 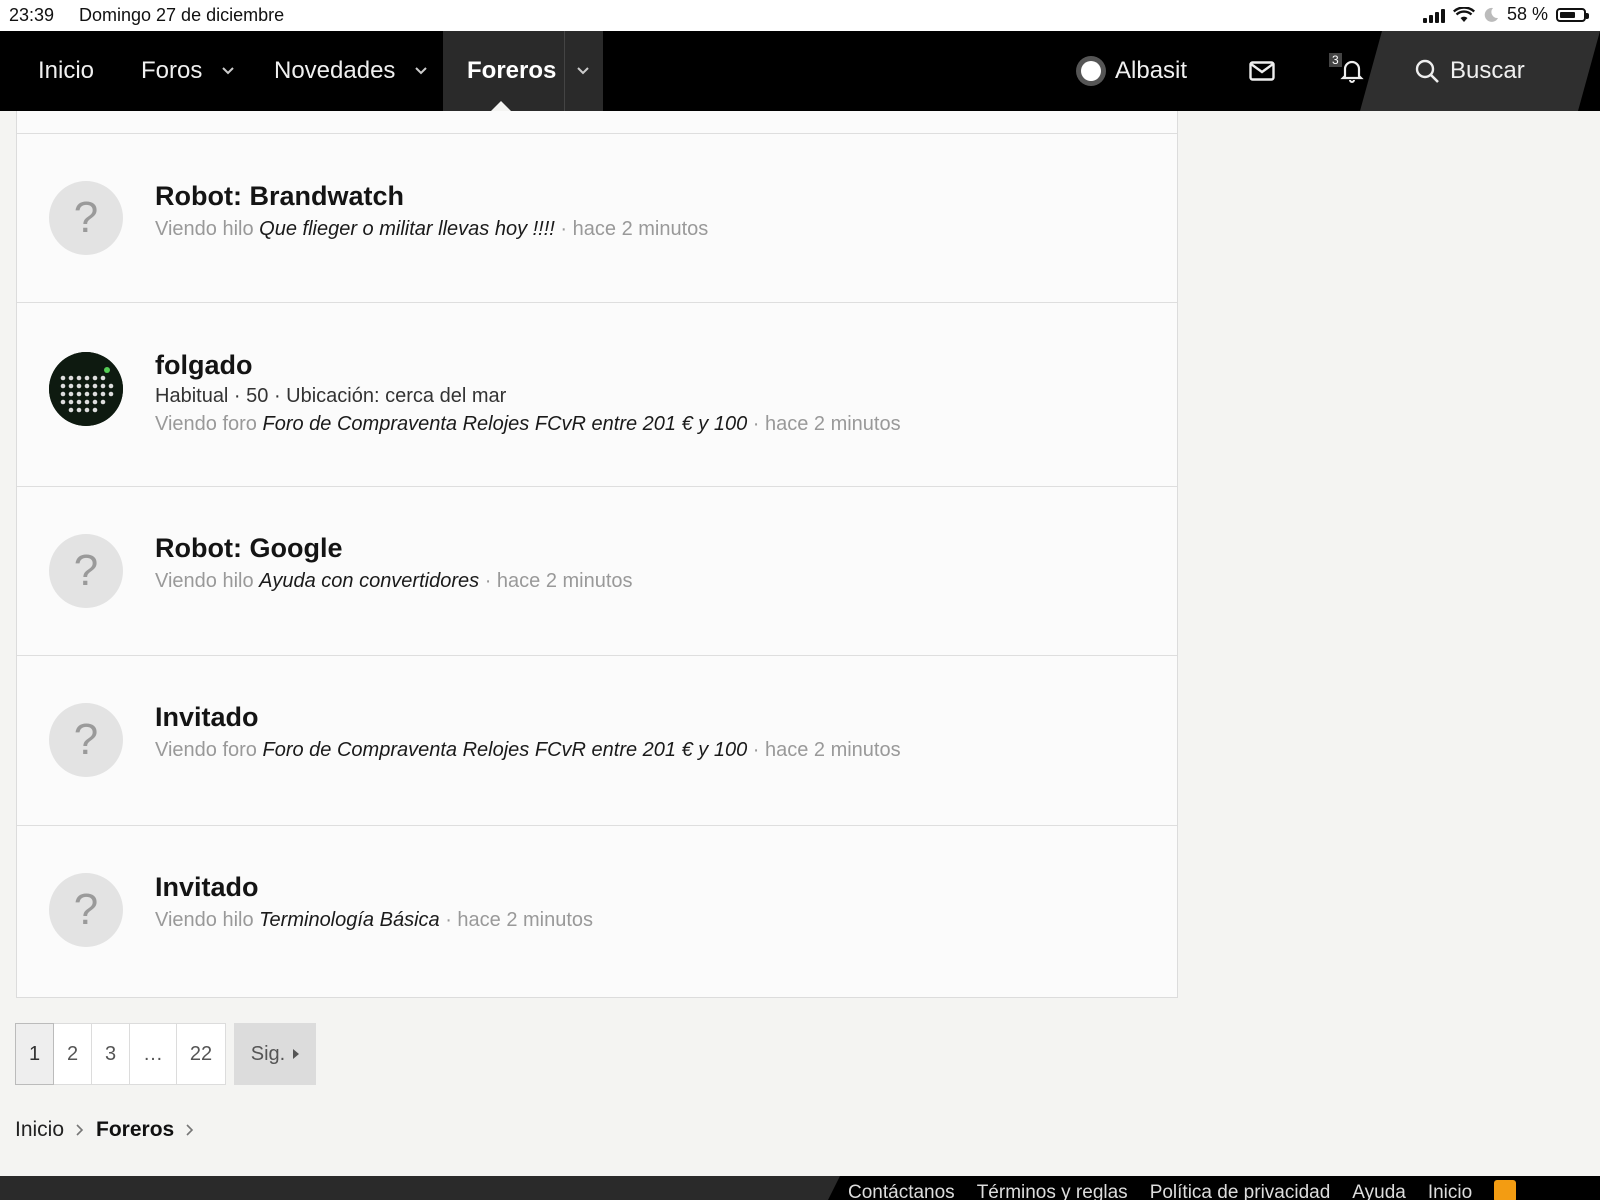 What do you see at coordinates (349, 920) in the screenshot?
I see `activity-target-link: Terminología Básica` at bounding box center [349, 920].